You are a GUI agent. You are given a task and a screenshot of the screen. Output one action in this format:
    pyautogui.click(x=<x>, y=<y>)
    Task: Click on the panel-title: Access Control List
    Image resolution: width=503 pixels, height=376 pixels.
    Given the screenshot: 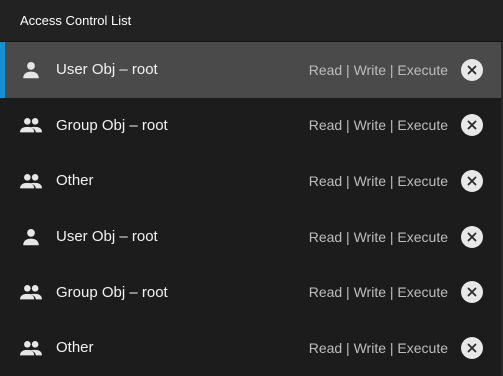 What is the action you would take?
    pyautogui.click(x=76, y=20)
    